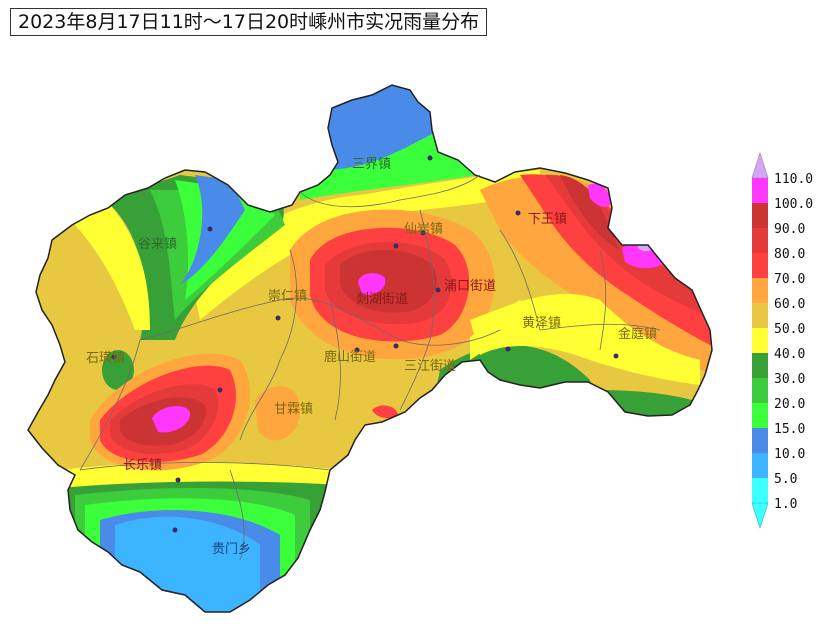 The height and width of the screenshot is (642, 834). What do you see at coordinates (371, 164) in the screenshot?
I see `town-label-sanjie: 三界镇` at bounding box center [371, 164].